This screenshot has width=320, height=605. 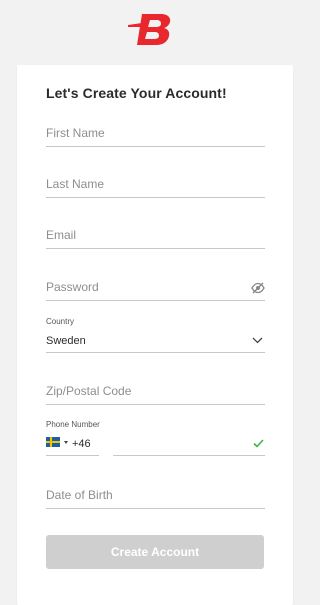 I want to click on country-select: Country Sweden, so click(x=155, y=335).